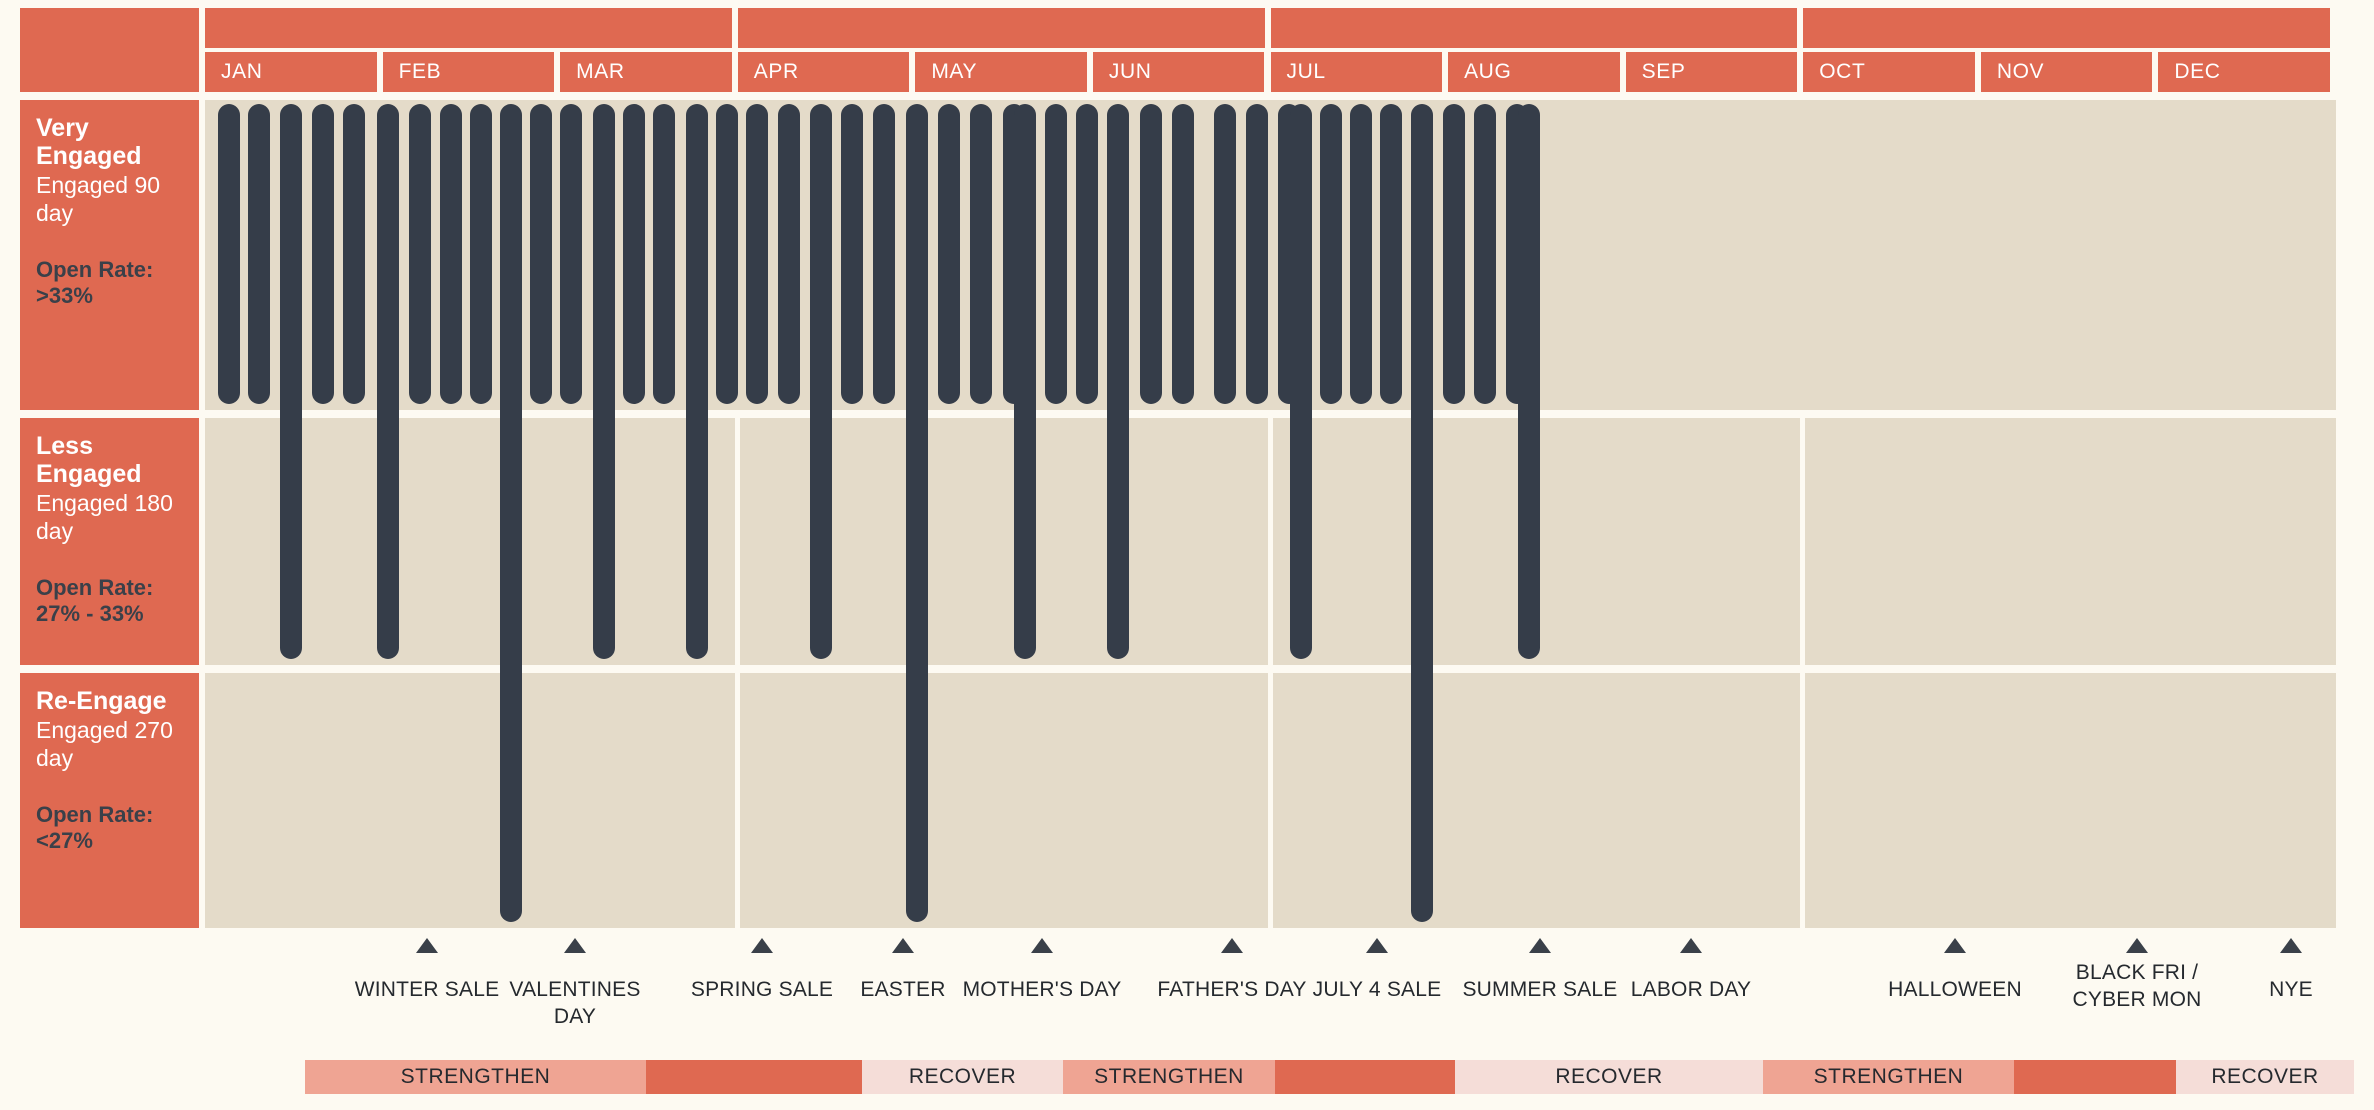 The image size is (2374, 1110). I want to click on event-label: HALLOWEEN, so click(1955, 989).